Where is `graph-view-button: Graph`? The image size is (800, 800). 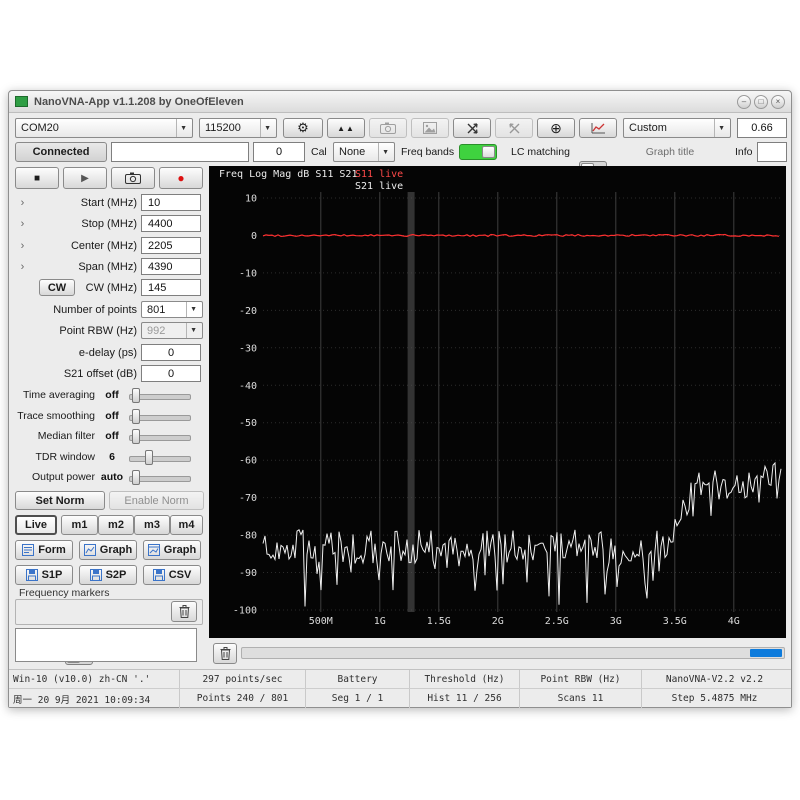 graph-view-button: Graph is located at coordinates (108, 550).